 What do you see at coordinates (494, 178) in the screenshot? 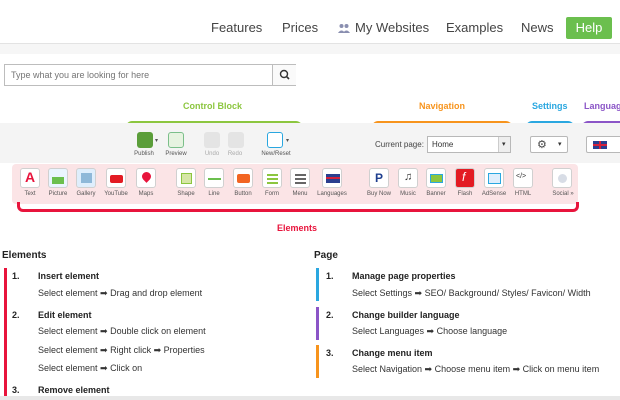
I see `adsense-icon` at bounding box center [494, 178].